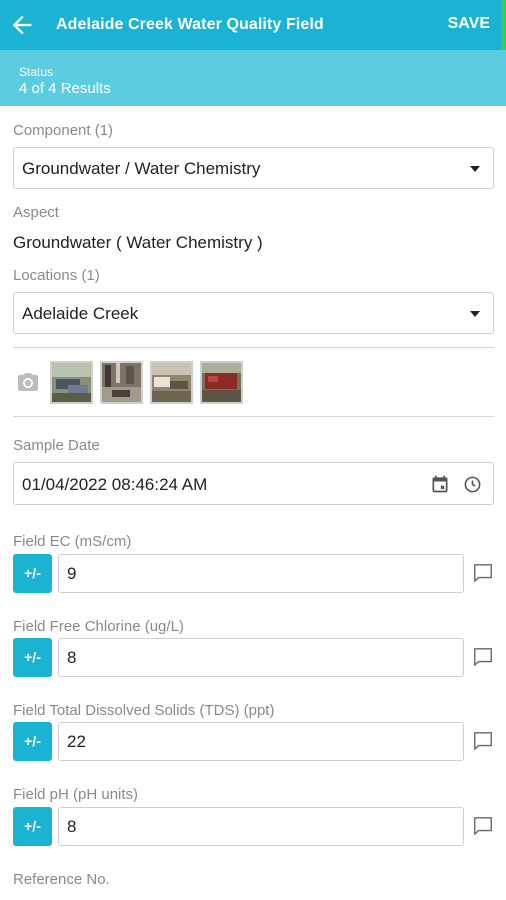 This screenshot has height=900, width=506. Describe the element at coordinates (72, 573) in the screenshot. I see `field-ec-value: 9` at that location.